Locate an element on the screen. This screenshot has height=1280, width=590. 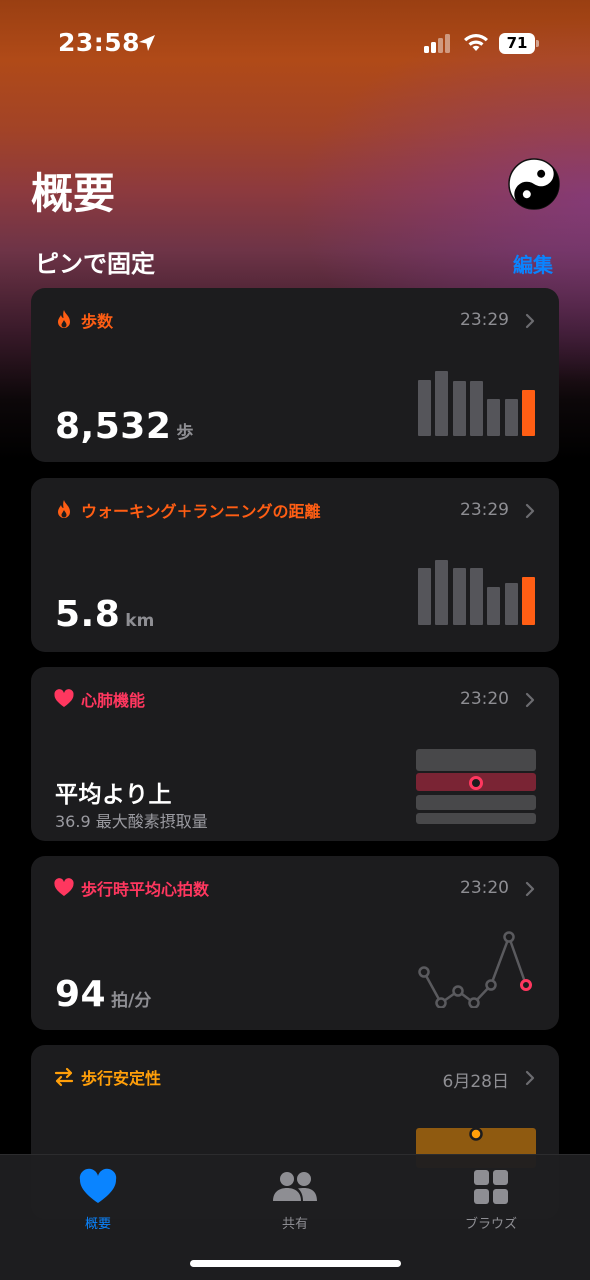
cardio-fitness-card: 心肺機能 23:20 平均より上 36.9 最大酸素摂取量 is located at coordinates (295, 754).